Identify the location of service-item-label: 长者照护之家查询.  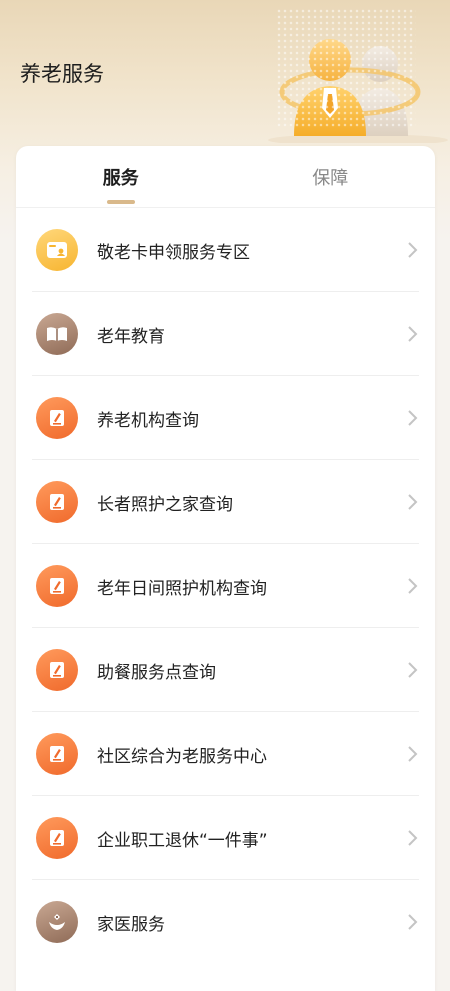
(165, 505).